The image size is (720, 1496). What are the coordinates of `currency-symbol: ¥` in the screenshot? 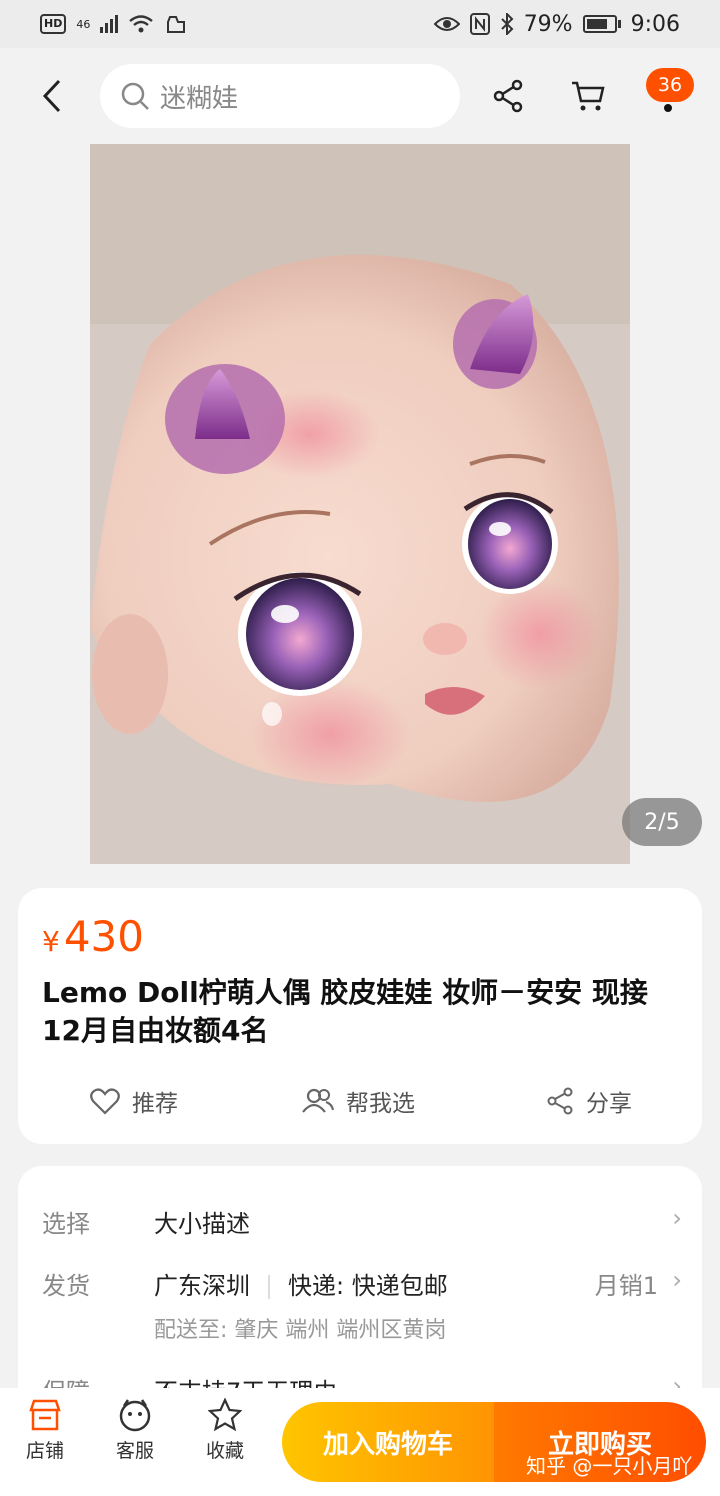 It's located at (51, 941).